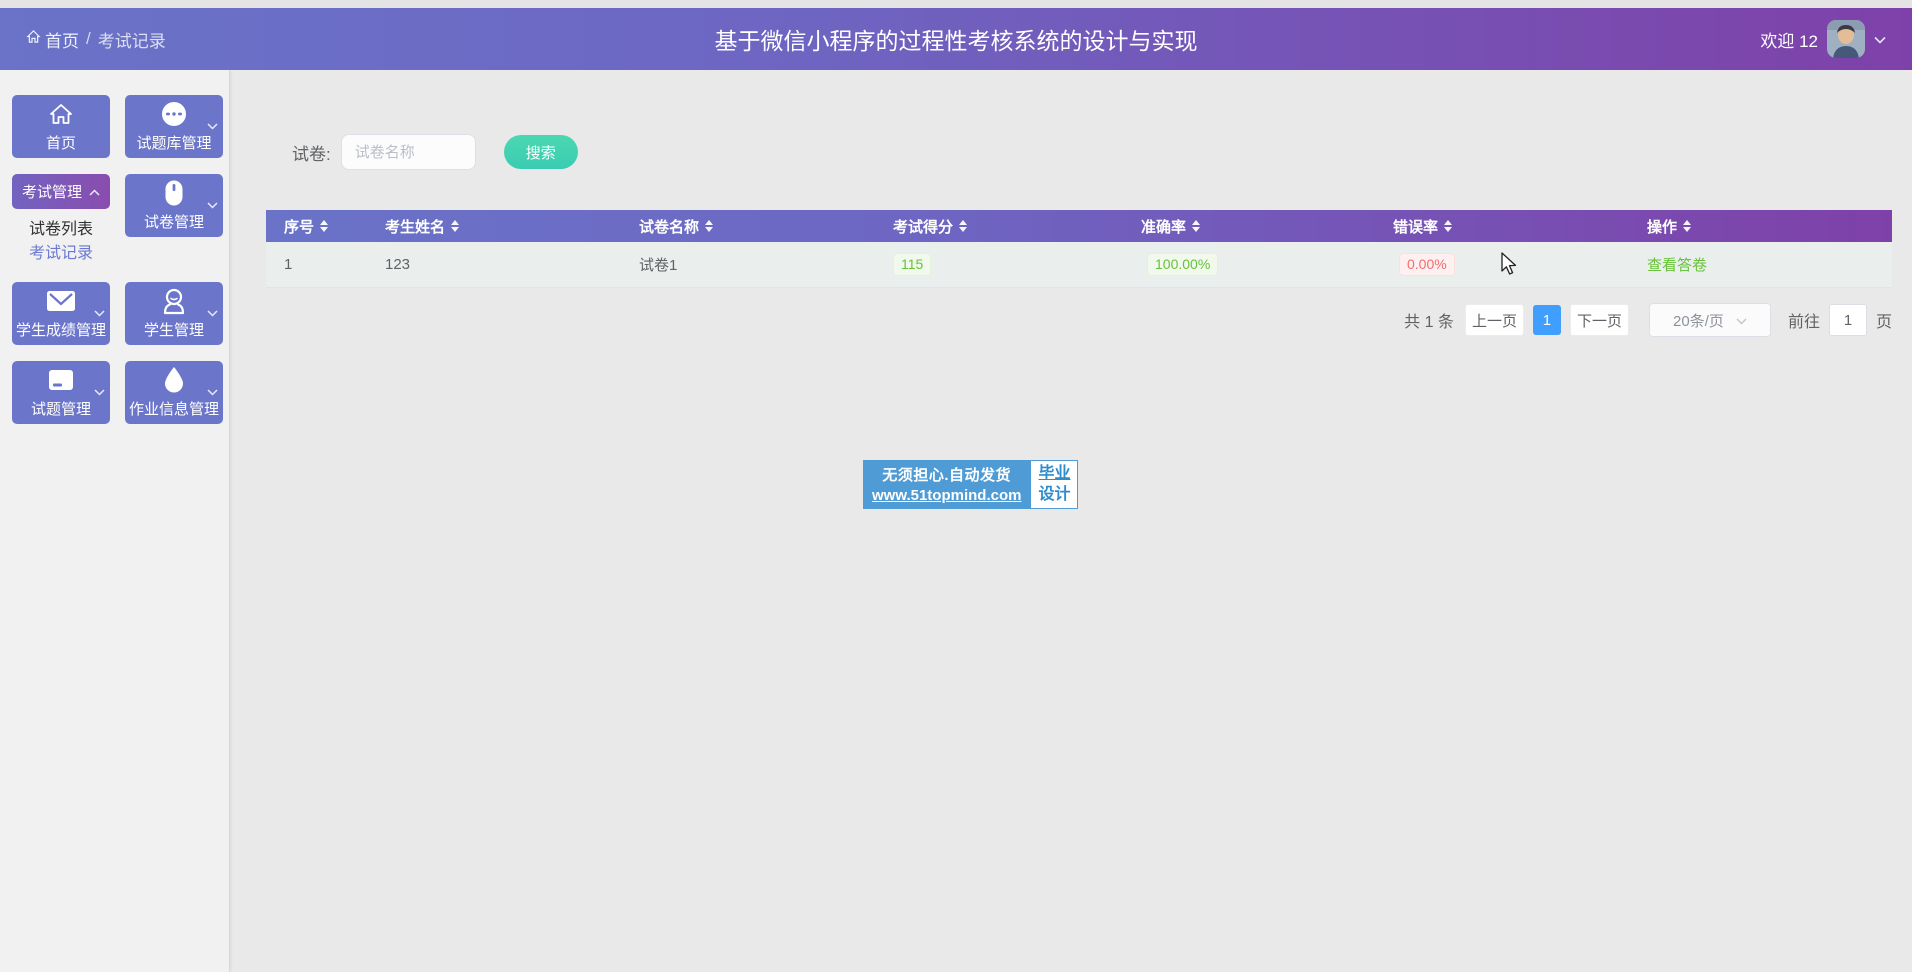 This screenshot has width=1912, height=972. What do you see at coordinates (1760, 226) in the screenshot?
I see `column-header-actions: 操作` at bounding box center [1760, 226].